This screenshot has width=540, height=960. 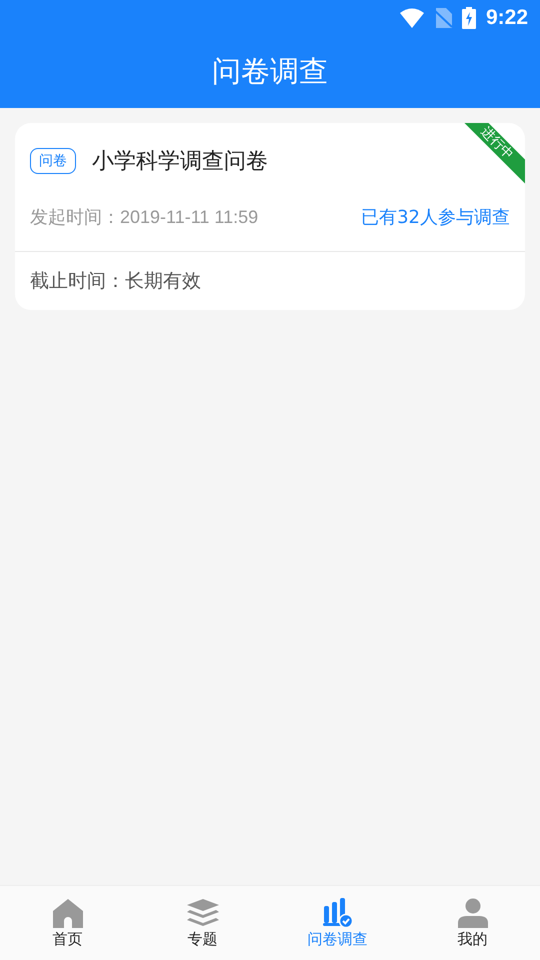 I want to click on status-time: 9:22, so click(x=507, y=18).